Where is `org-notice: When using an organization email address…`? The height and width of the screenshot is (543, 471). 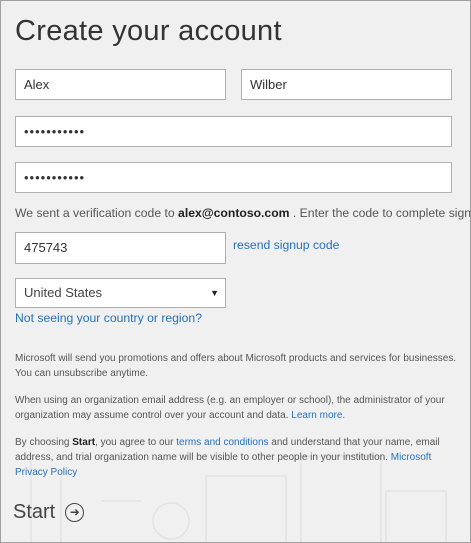 org-notice: When using an organization email address… is located at coordinates (237, 408).